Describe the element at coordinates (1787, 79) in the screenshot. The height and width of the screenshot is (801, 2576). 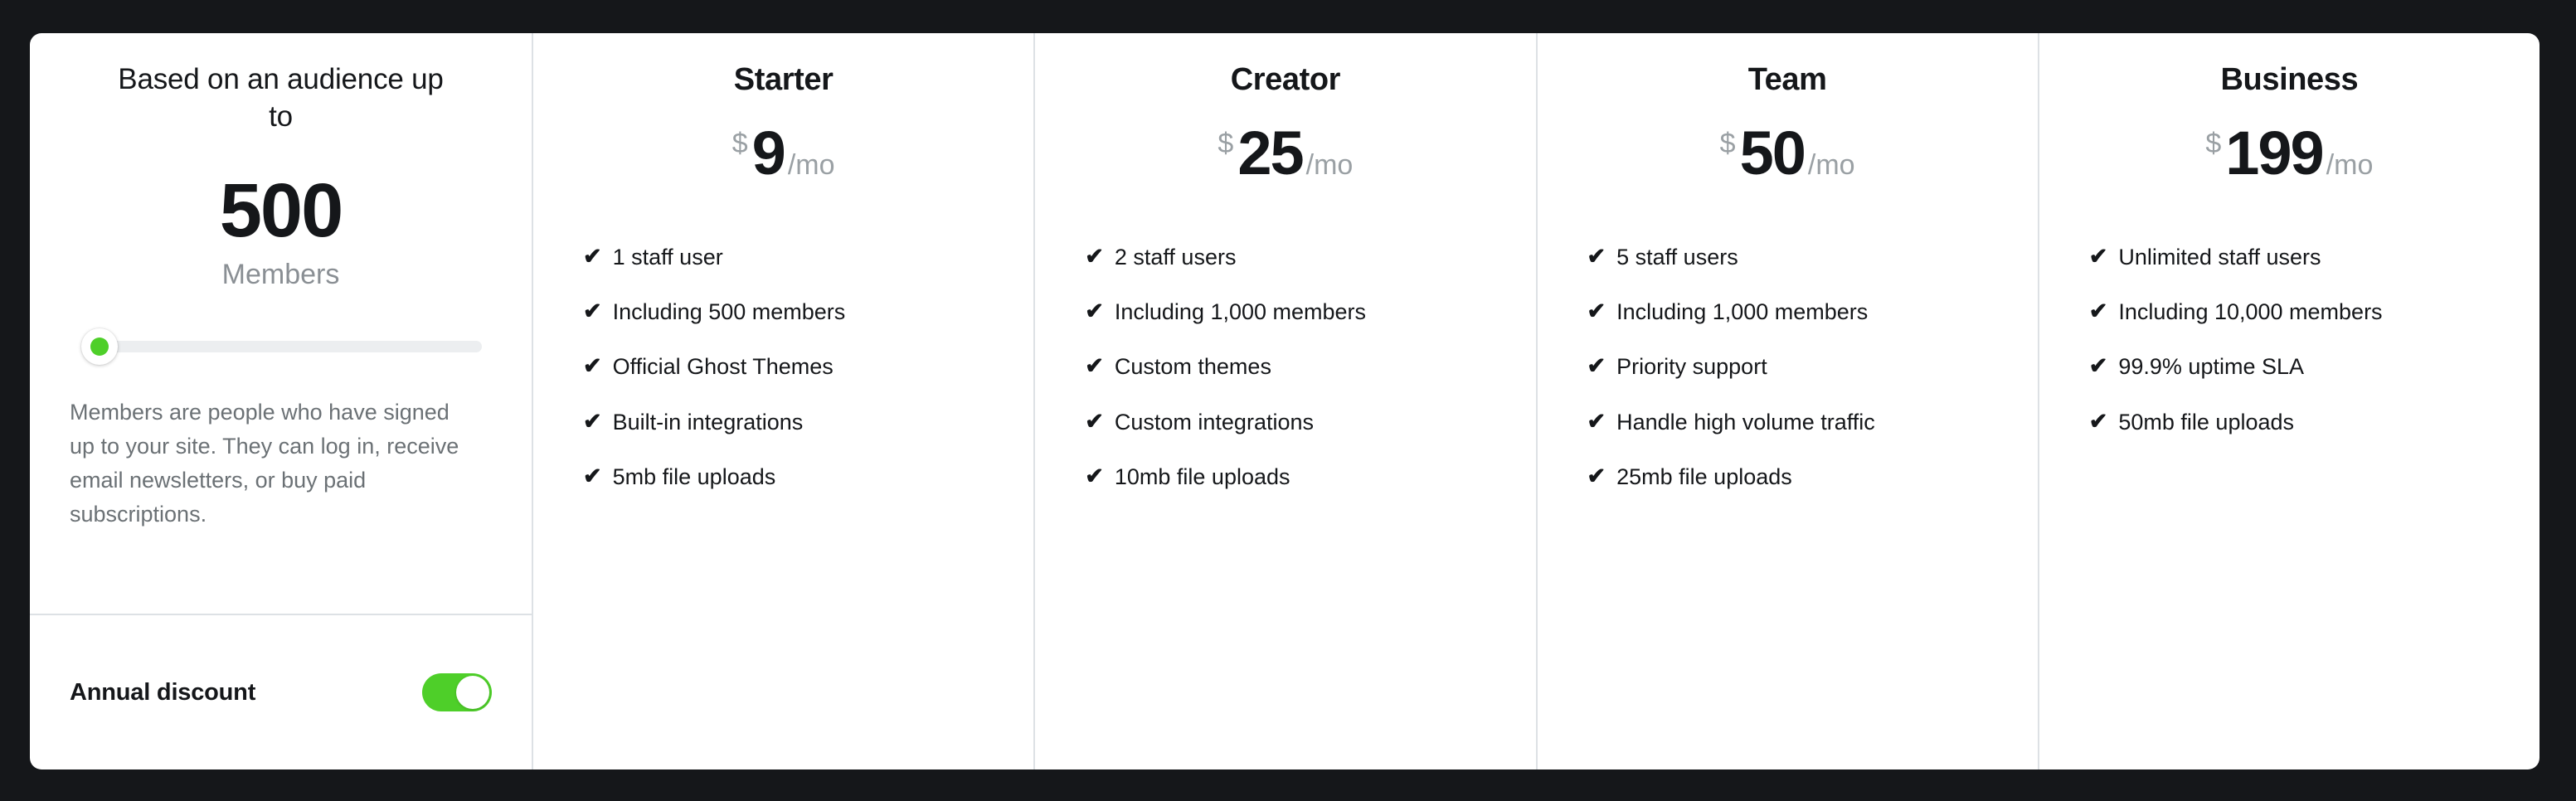
I see `plan-name: Team` at that location.